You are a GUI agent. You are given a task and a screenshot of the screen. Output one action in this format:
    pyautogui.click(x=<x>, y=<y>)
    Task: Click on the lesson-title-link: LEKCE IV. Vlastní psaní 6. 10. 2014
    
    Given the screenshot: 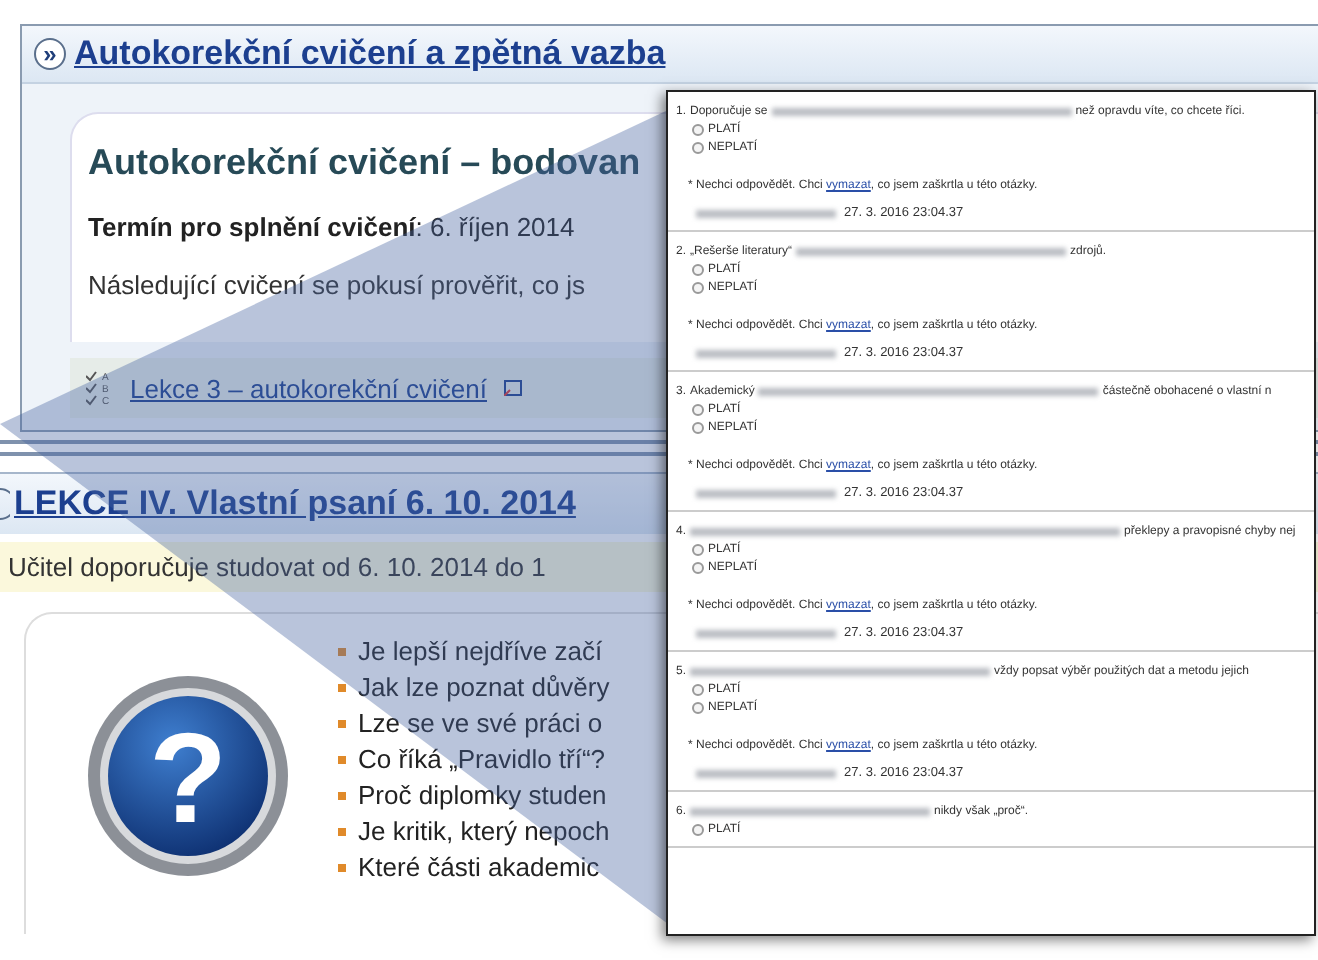 What is the action you would take?
    pyautogui.click(x=295, y=504)
    